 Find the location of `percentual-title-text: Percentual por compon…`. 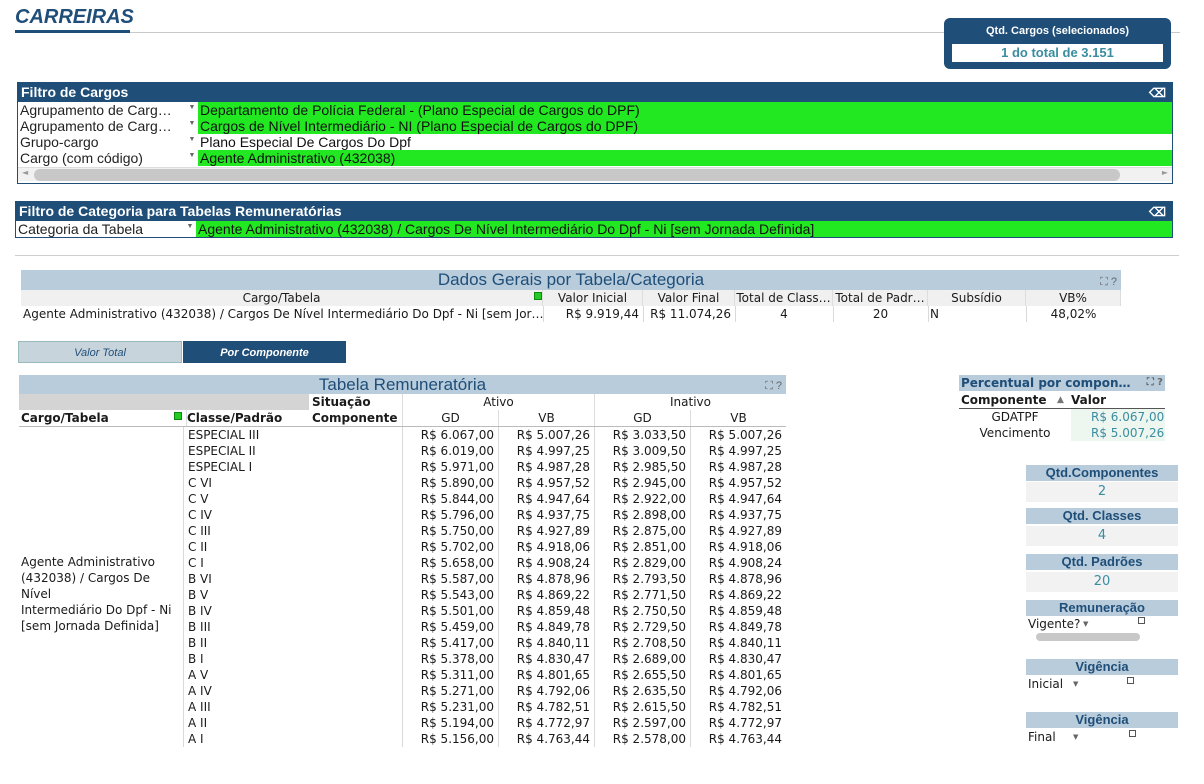

percentual-title-text: Percentual por compon… is located at coordinates (1046, 383).